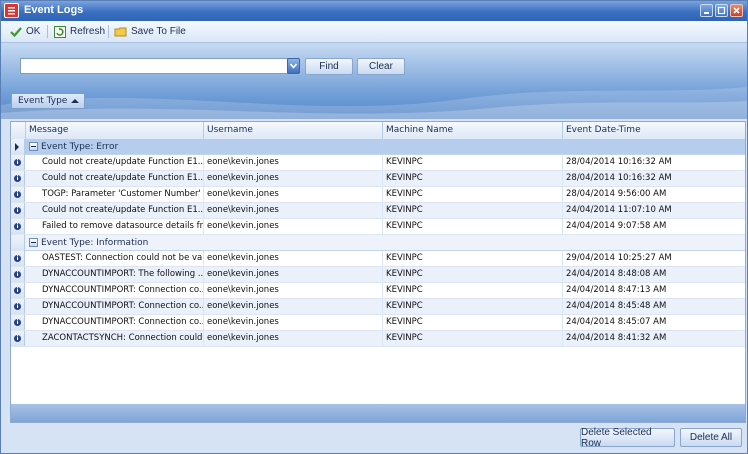  What do you see at coordinates (47, 31) in the screenshot?
I see `toolbar-separator` at bounding box center [47, 31].